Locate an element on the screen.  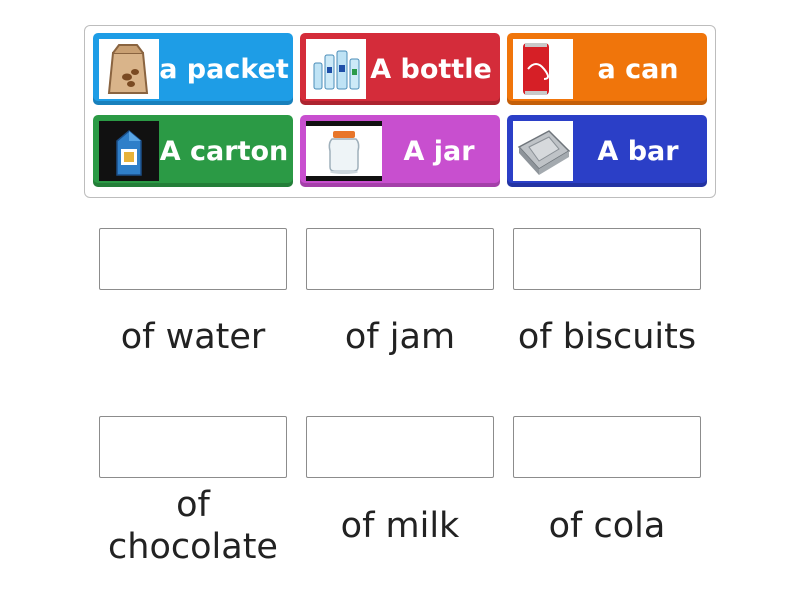
phrase-label: of chocolate is located at coordinates (193, 526).